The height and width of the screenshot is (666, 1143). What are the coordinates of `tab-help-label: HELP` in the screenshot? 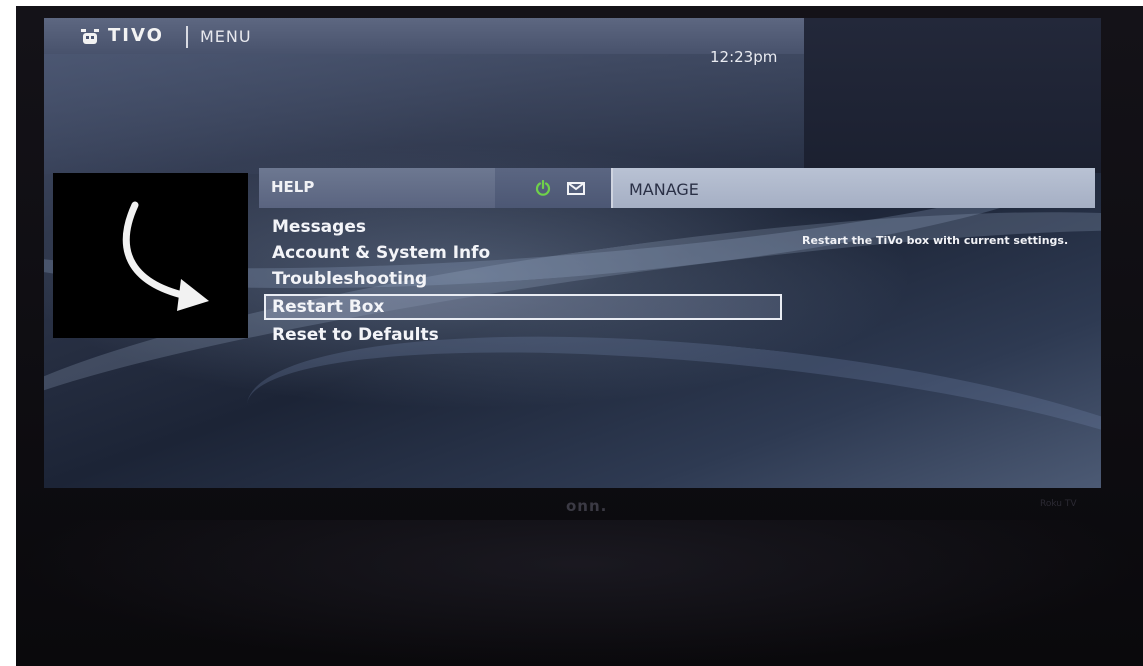 It's located at (293, 187).